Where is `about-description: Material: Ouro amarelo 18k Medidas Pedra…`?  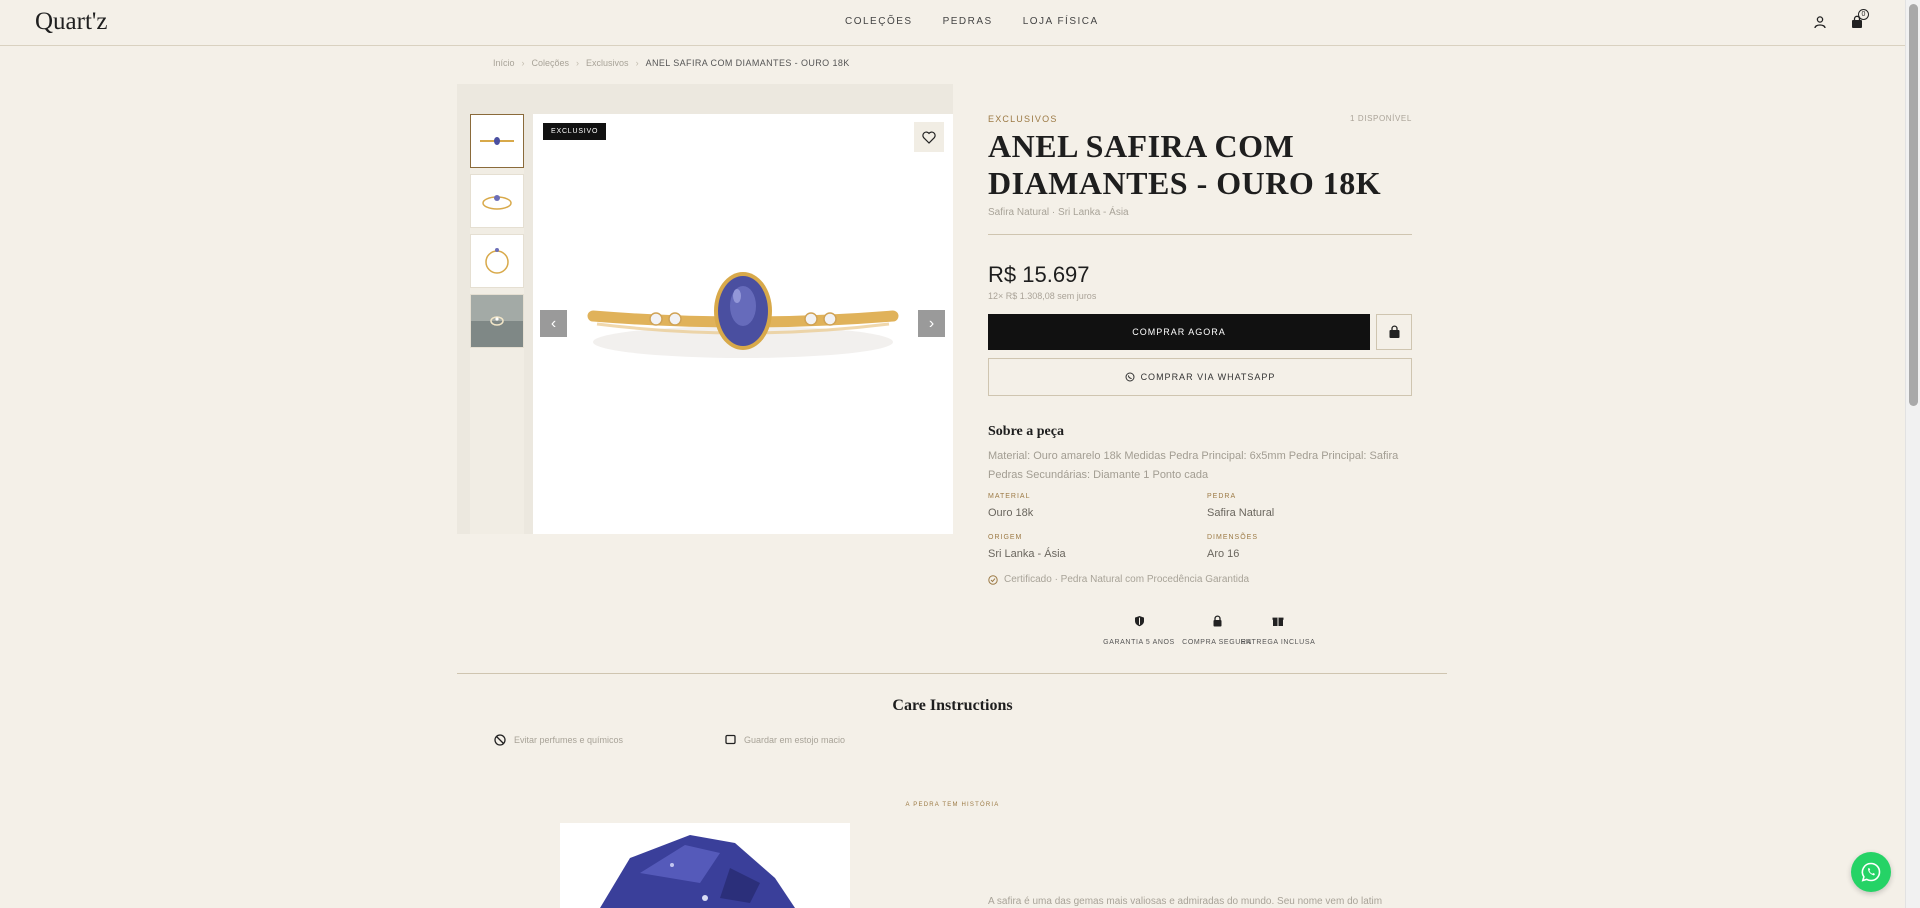
about-description: Material: Ouro amarelo 18k Medidas Pedra… is located at coordinates (1193, 465).